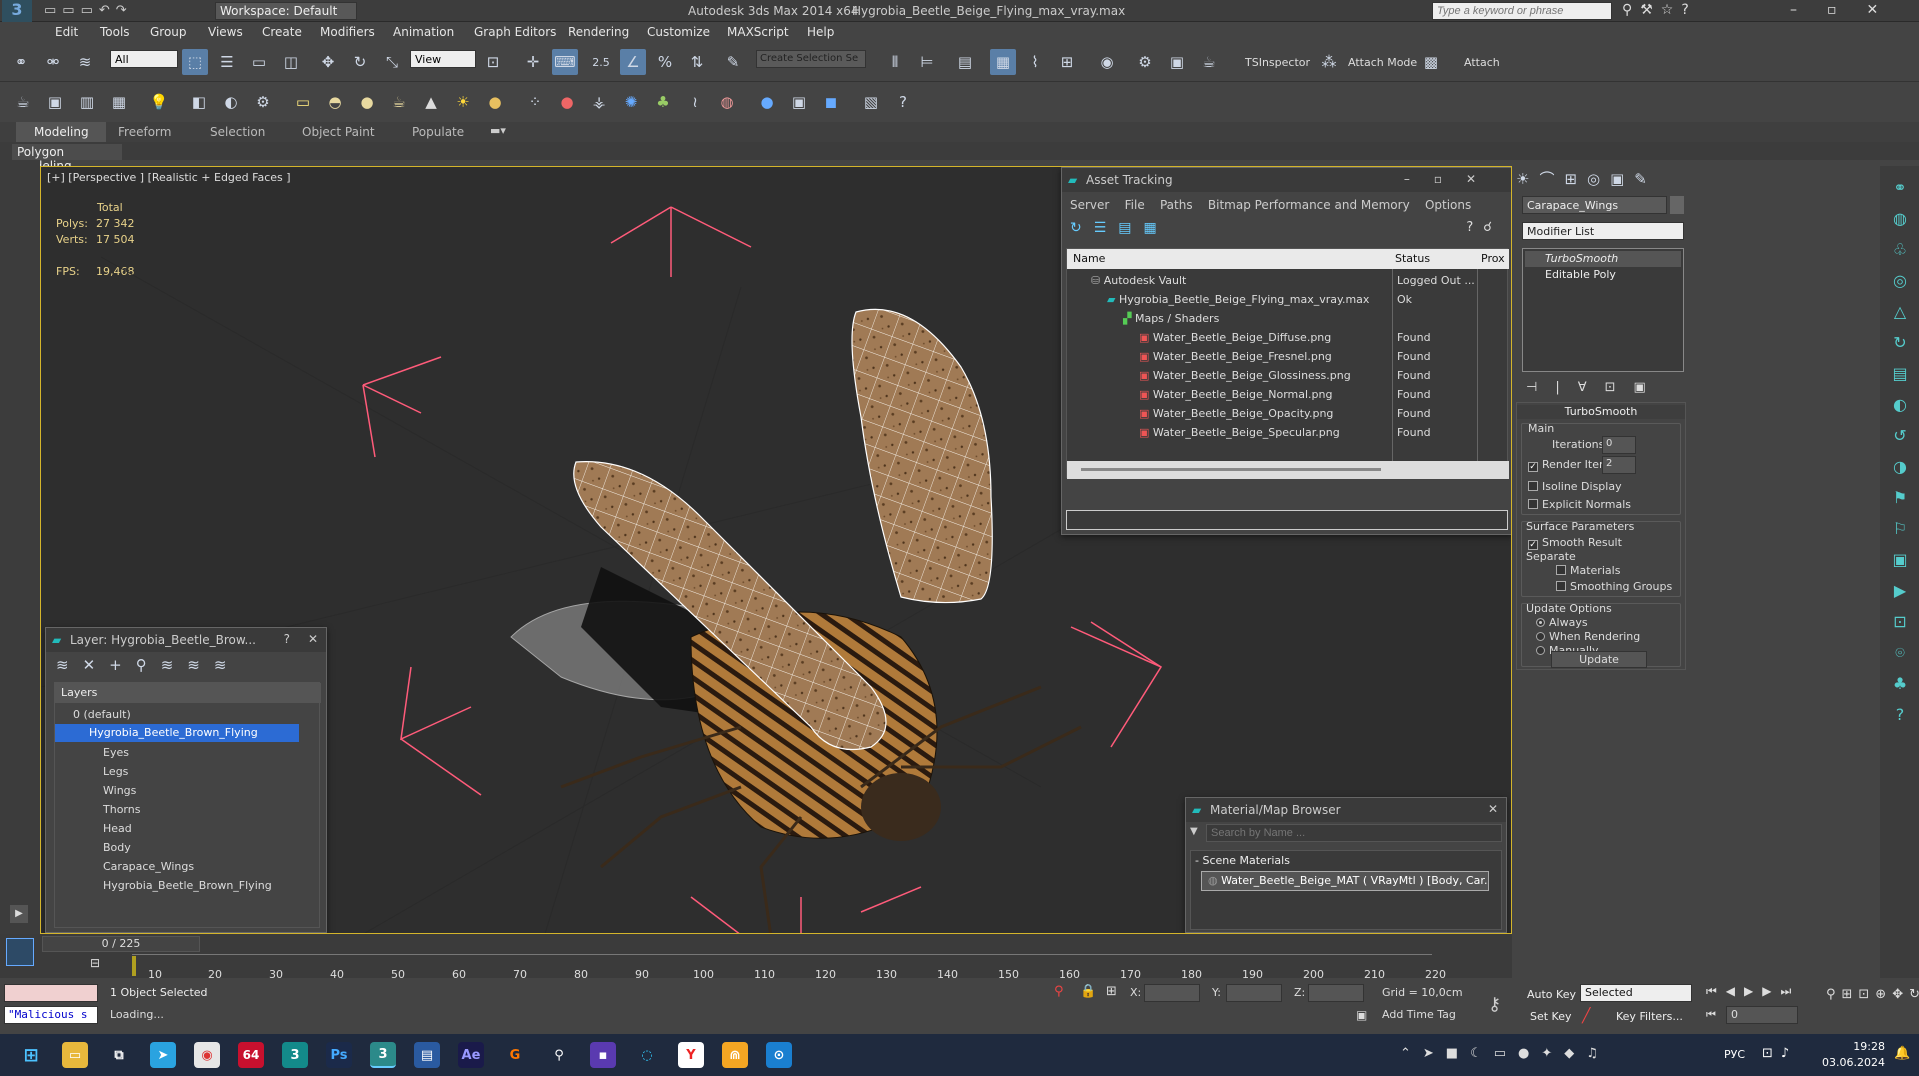  I want to click on chrome-icon: ◉, so click(207, 1055).